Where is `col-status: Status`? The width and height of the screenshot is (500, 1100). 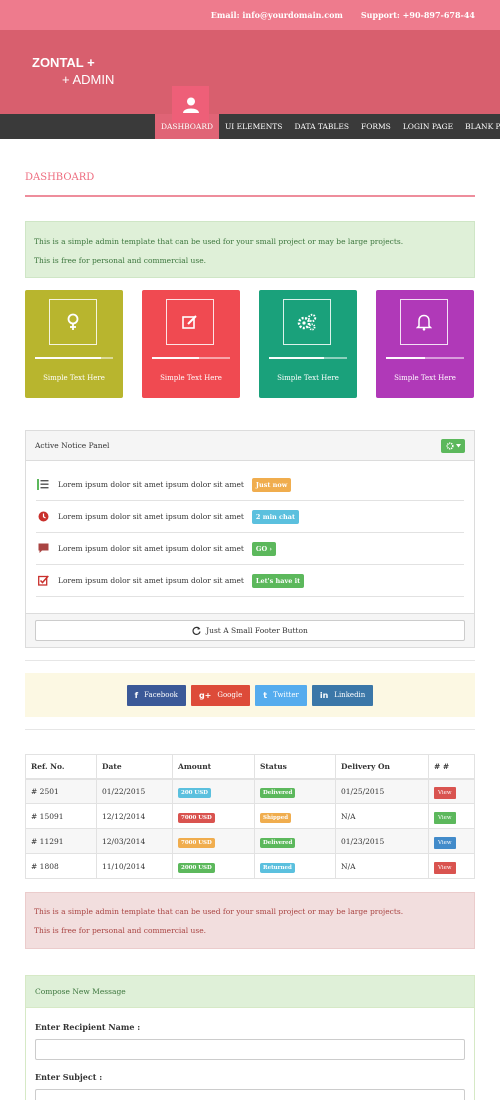 col-status: Status is located at coordinates (295, 767).